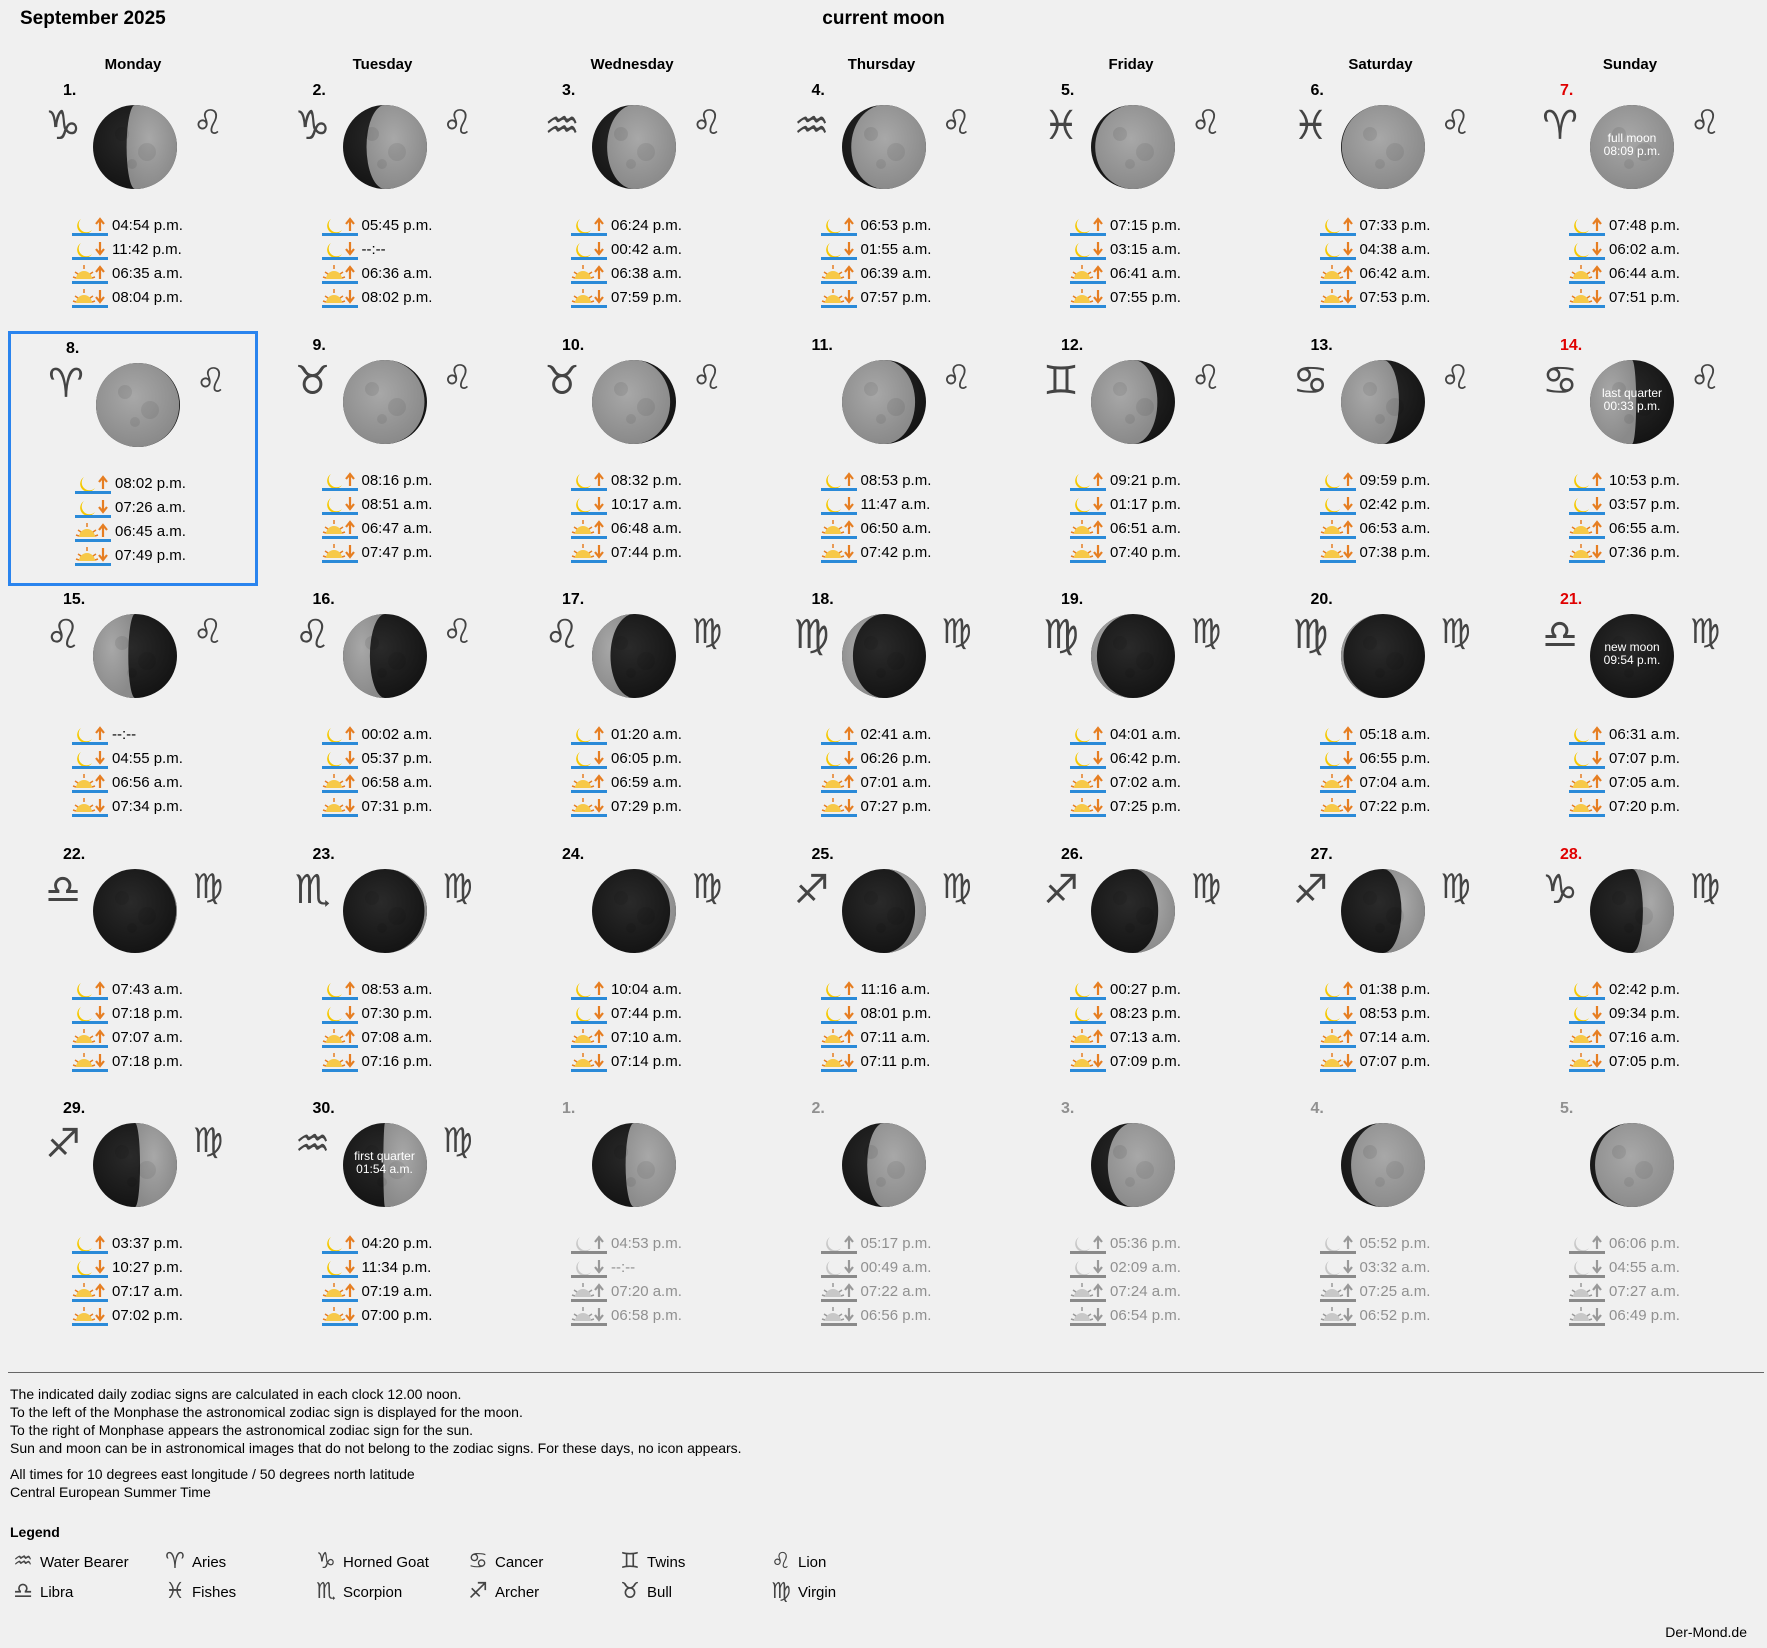 This screenshot has height=1648, width=1767. What do you see at coordinates (910, 553) in the screenshot?
I see `time-row: 07:42 p.m.` at bounding box center [910, 553].